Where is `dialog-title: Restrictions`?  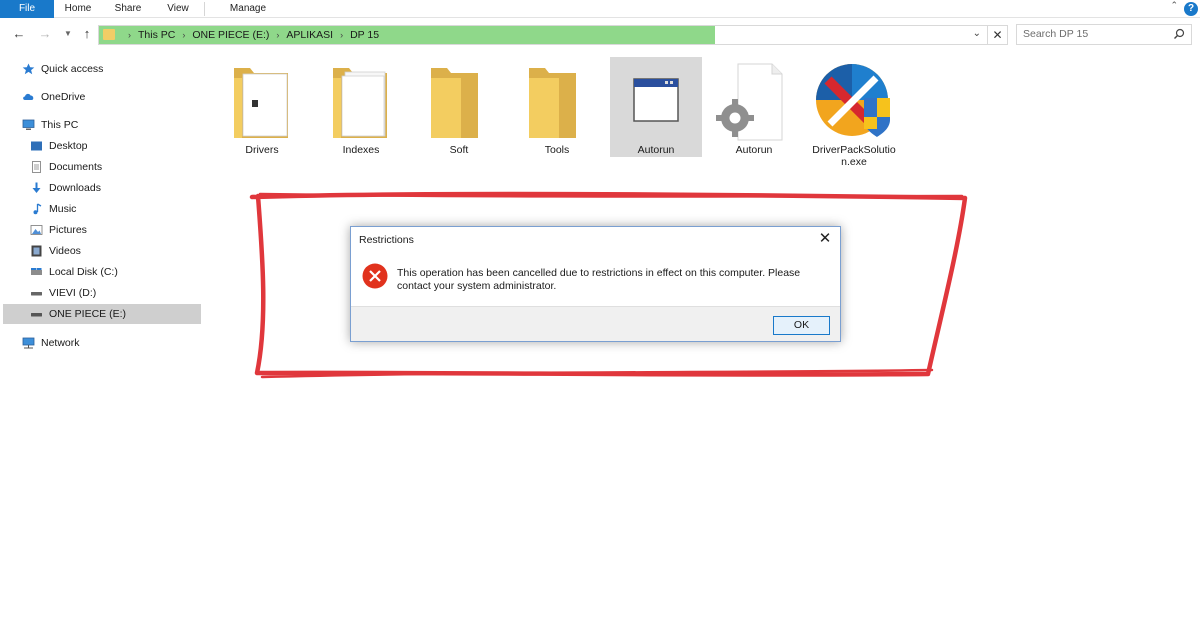
dialog-title: Restrictions is located at coordinates (386, 240).